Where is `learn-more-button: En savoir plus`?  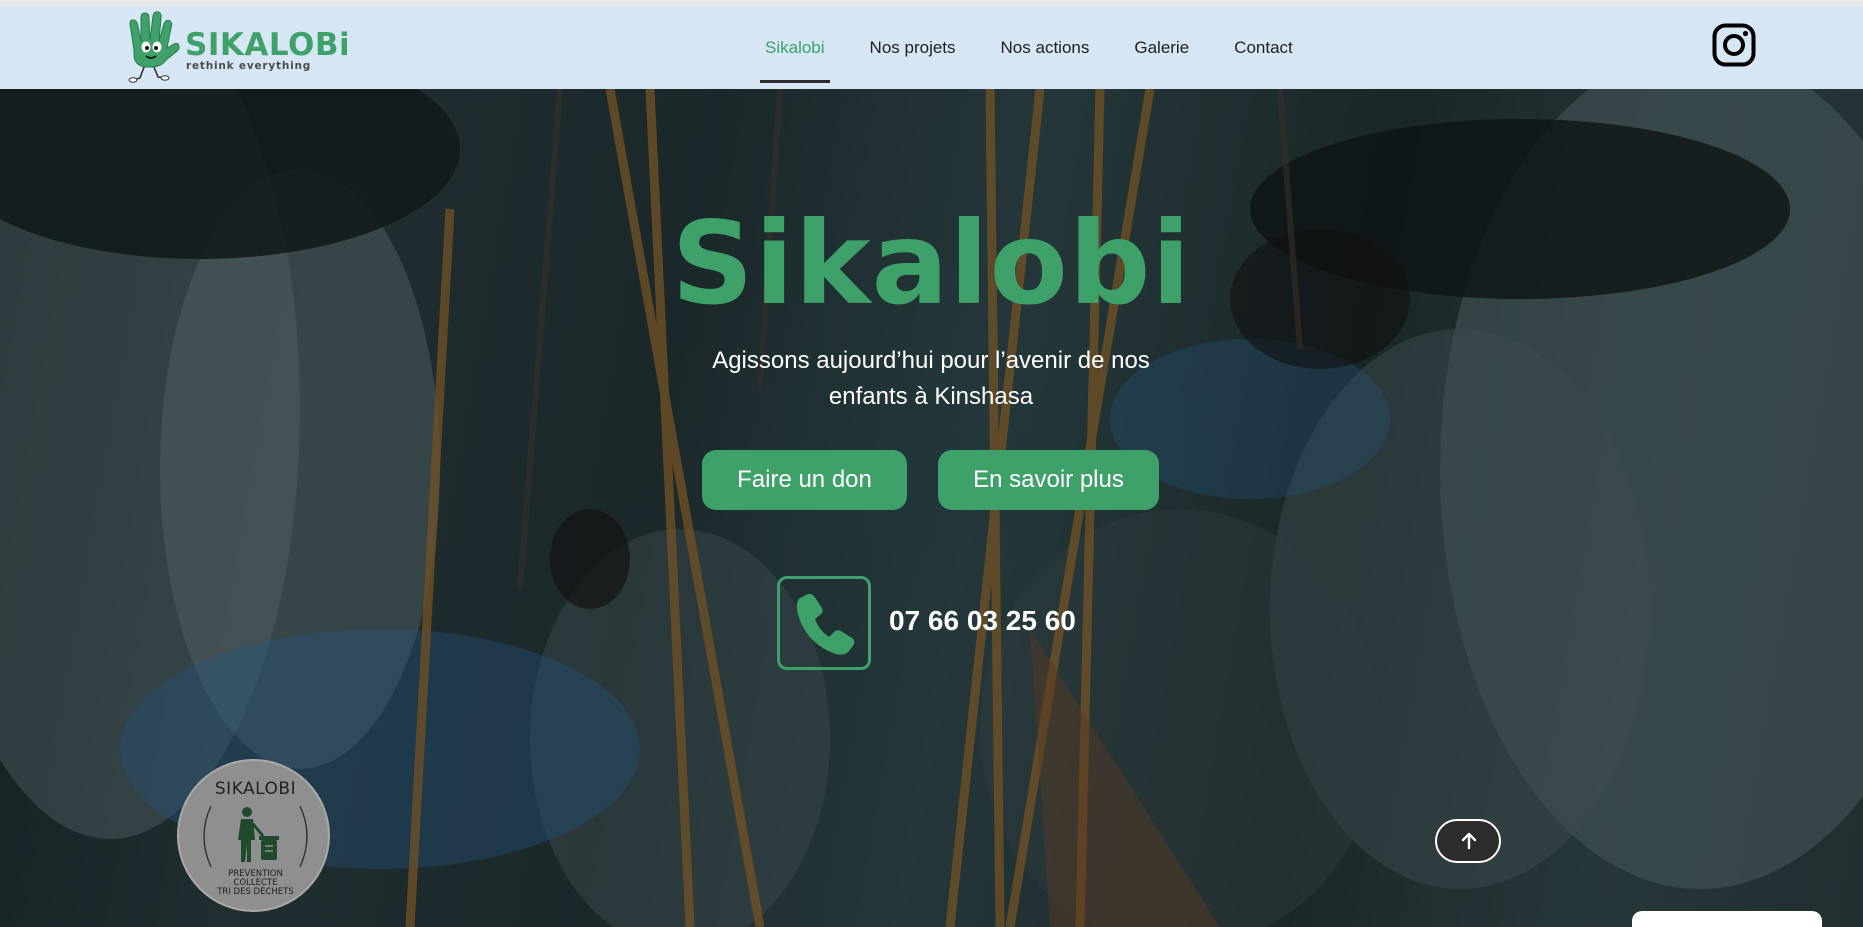
learn-more-button: En savoir plus is located at coordinates (1048, 480).